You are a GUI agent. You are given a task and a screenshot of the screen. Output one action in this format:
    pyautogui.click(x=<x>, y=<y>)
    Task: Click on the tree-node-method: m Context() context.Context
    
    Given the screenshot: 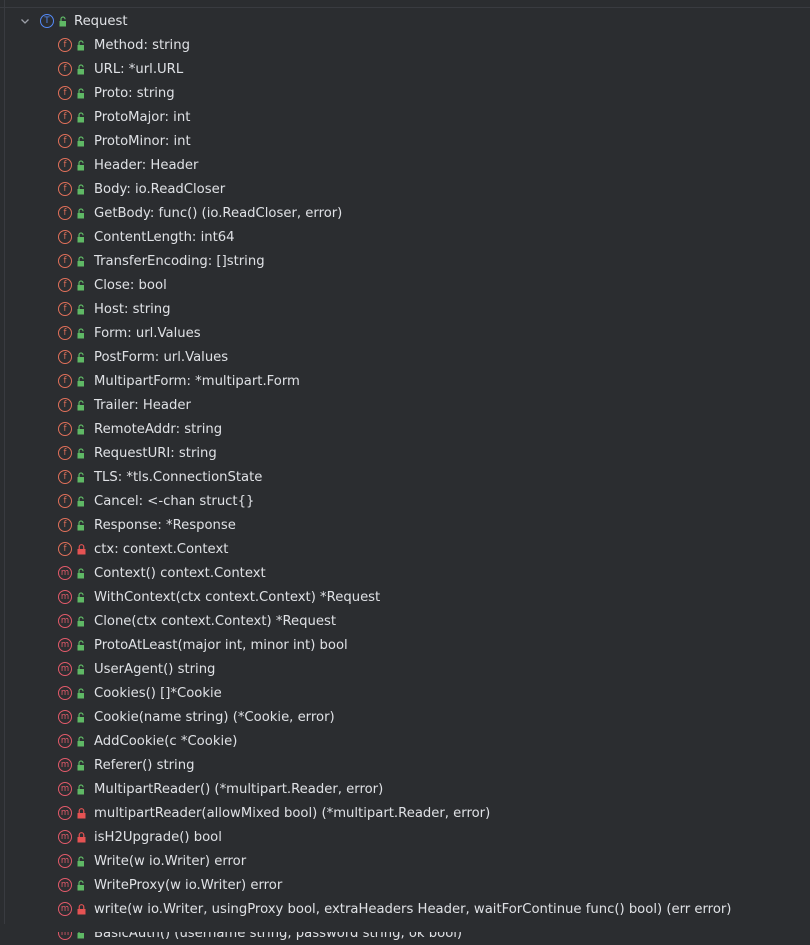 What is the action you would take?
    pyautogui.click(x=405, y=573)
    